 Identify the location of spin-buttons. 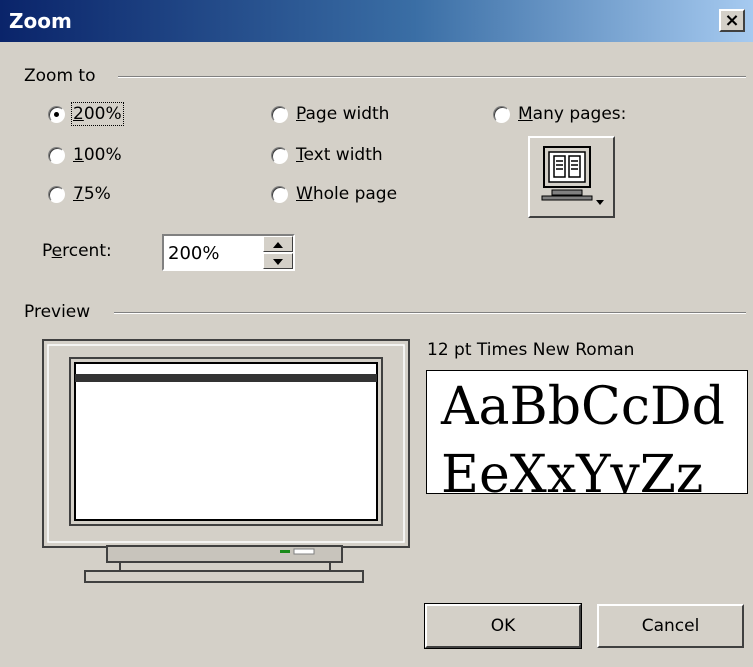
(278, 252).